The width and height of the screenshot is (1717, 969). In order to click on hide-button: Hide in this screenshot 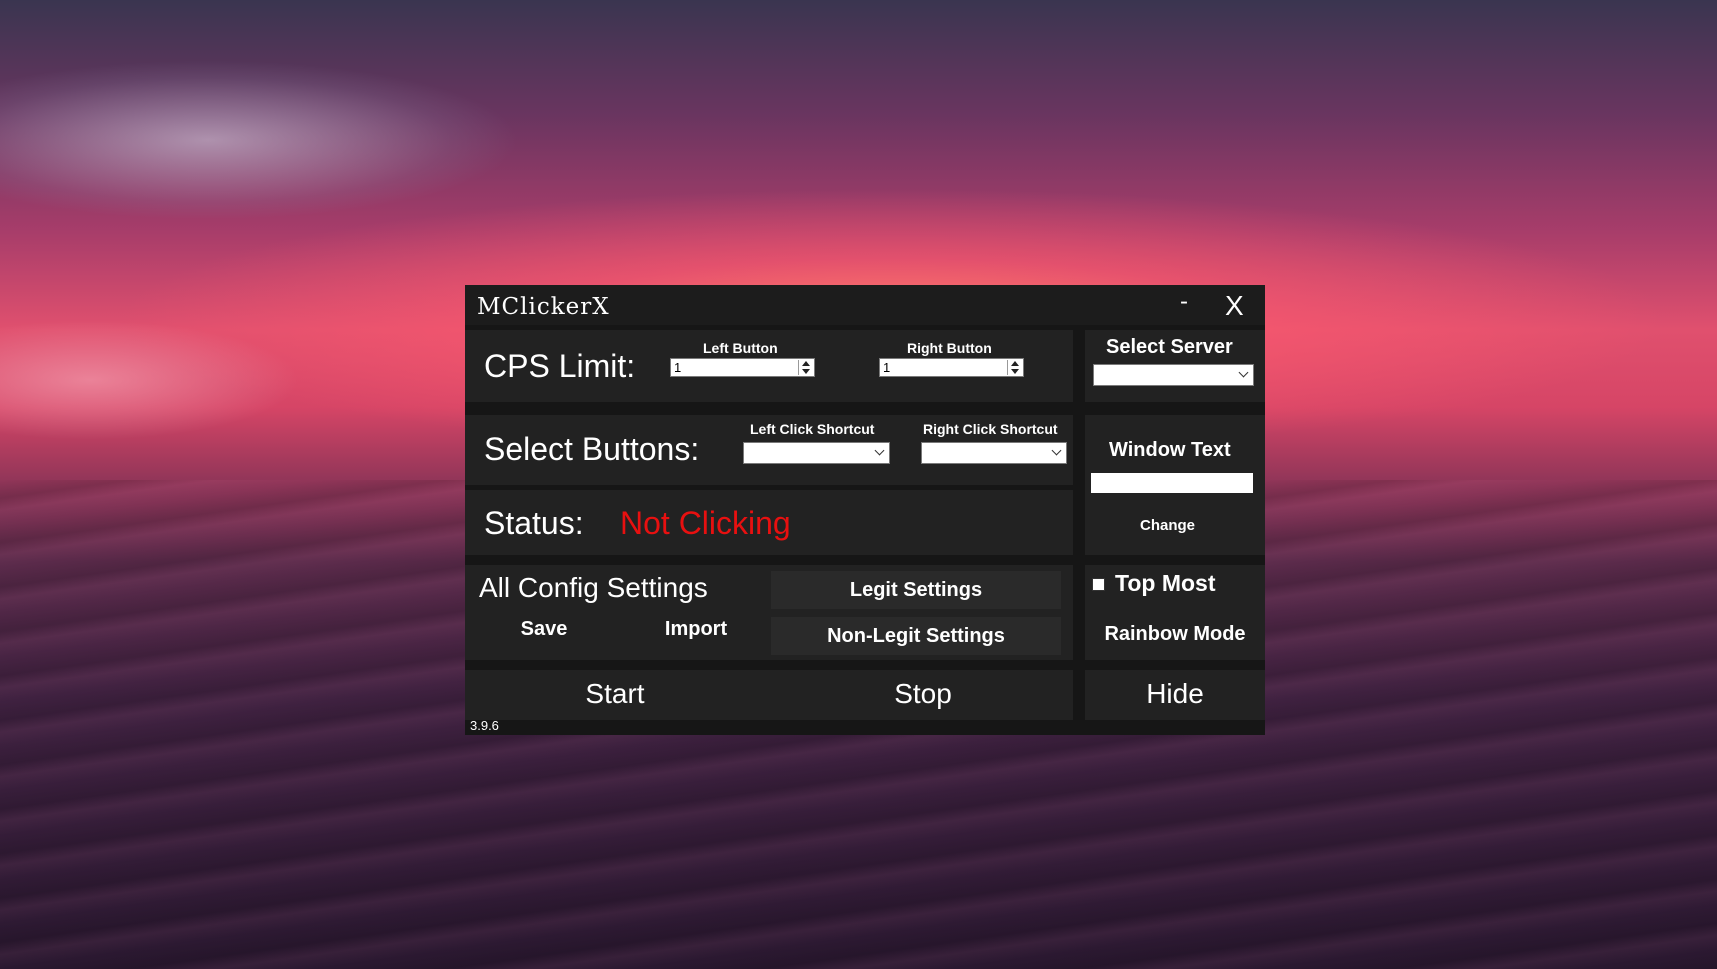, I will do `click(1175, 694)`.